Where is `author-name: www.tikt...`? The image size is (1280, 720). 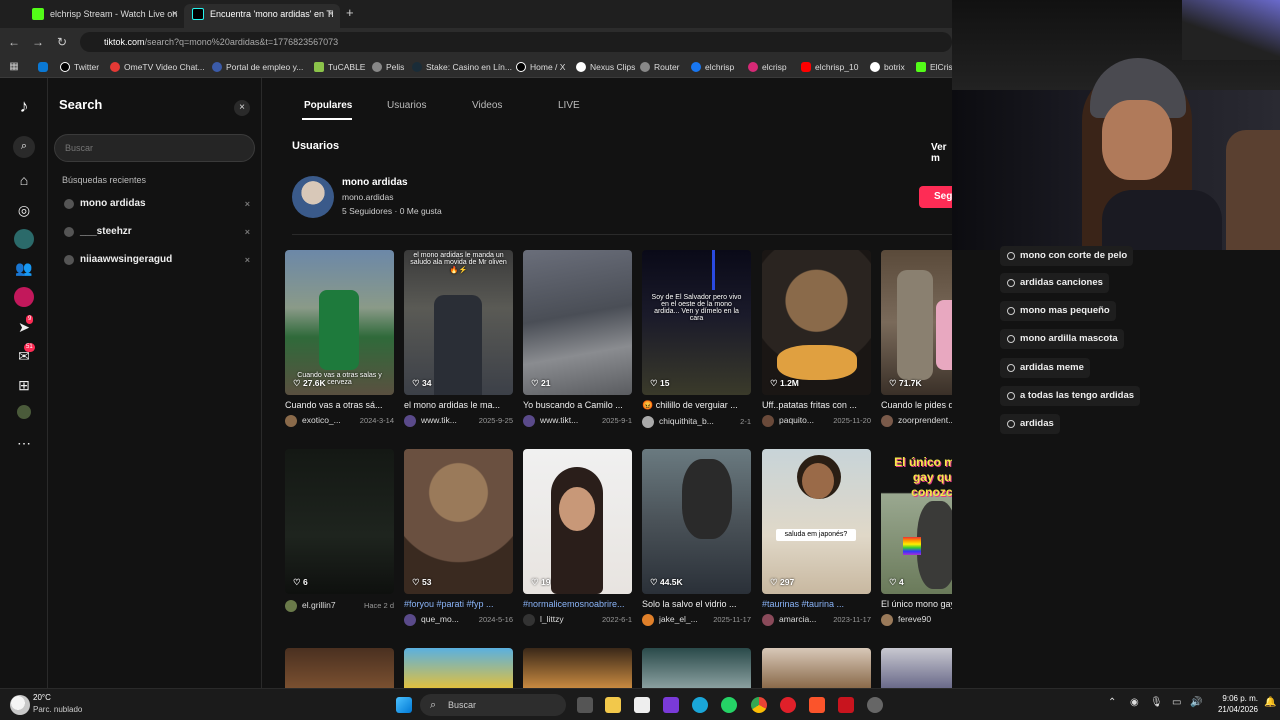
author-name: www.tikt... is located at coordinates (570, 420).